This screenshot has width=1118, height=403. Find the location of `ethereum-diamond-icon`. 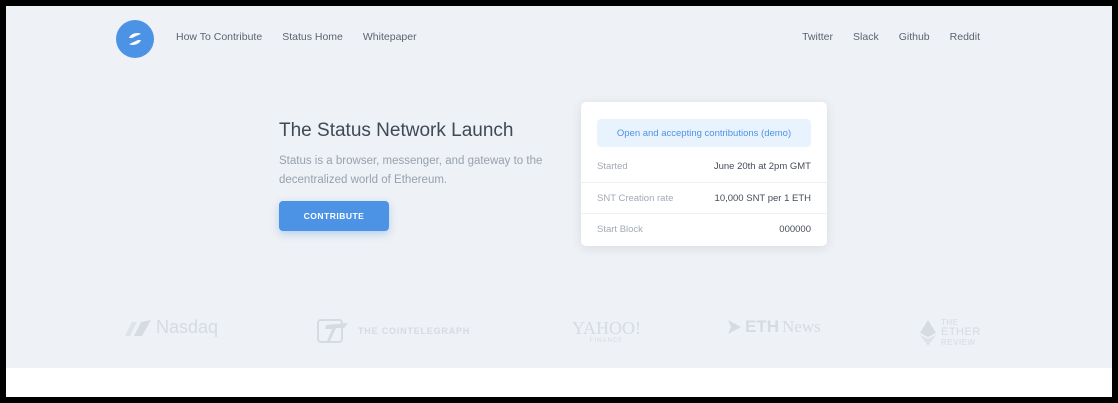

ethereum-diamond-icon is located at coordinates (928, 332).